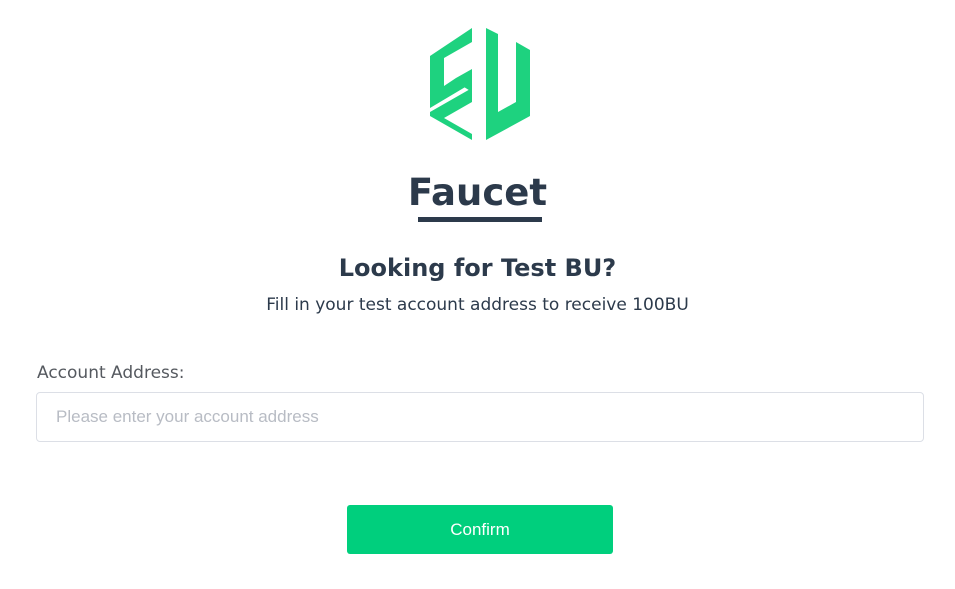 The image size is (955, 589). I want to click on account-address-label: Account Address:, so click(111, 373).